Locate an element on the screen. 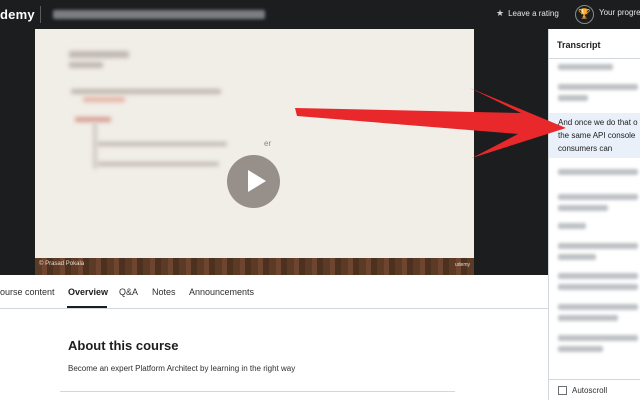 This screenshot has width=640, height=400. leave-rating-button: ★ Leave a rating is located at coordinates (527, 13).